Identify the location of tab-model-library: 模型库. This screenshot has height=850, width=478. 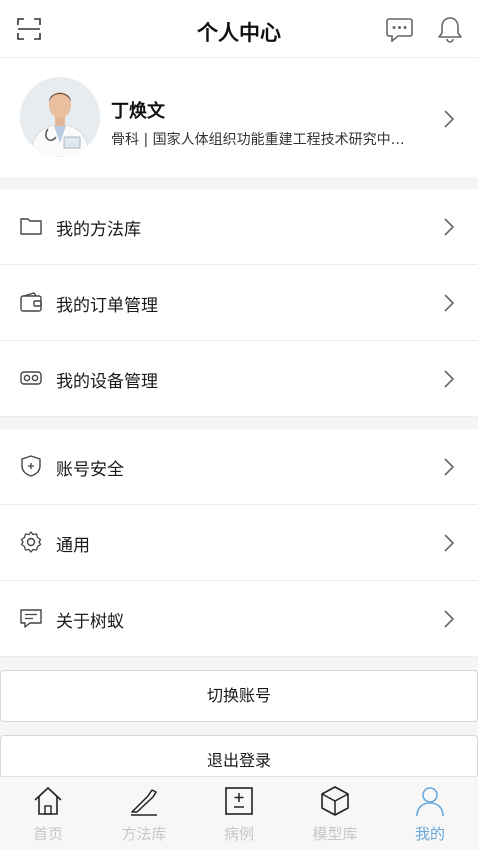
(335, 813).